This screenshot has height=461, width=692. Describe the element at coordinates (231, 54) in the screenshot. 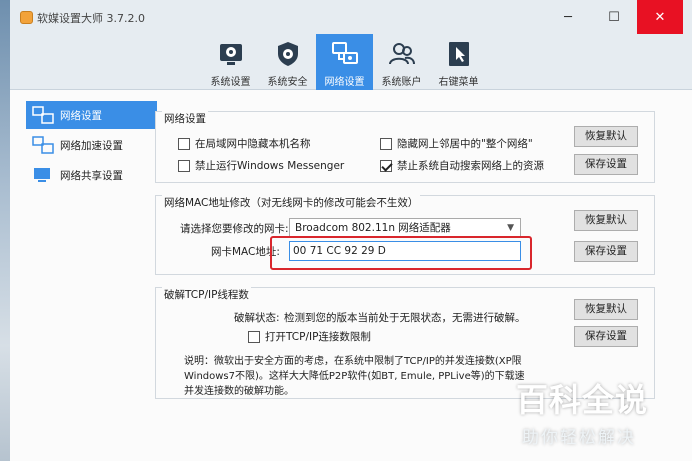

I see `system-gear-icon` at that location.